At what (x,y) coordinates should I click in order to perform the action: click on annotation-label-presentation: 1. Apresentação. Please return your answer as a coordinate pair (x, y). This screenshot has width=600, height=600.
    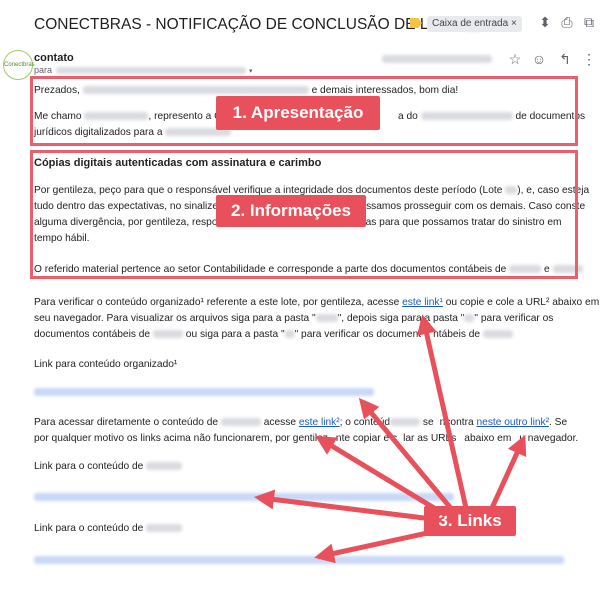
    Looking at the image, I should click on (298, 113).